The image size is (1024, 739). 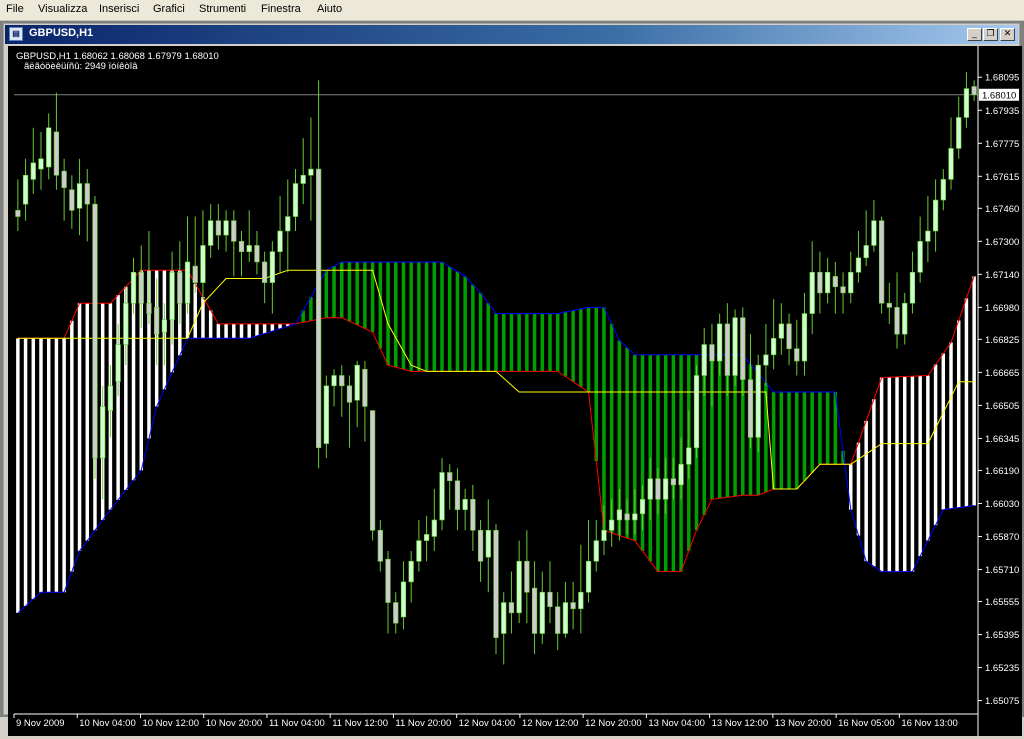 What do you see at coordinates (222, 9) in the screenshot?
I see `menu-strumenti: Strumenti` at bounding box center [222, 9].